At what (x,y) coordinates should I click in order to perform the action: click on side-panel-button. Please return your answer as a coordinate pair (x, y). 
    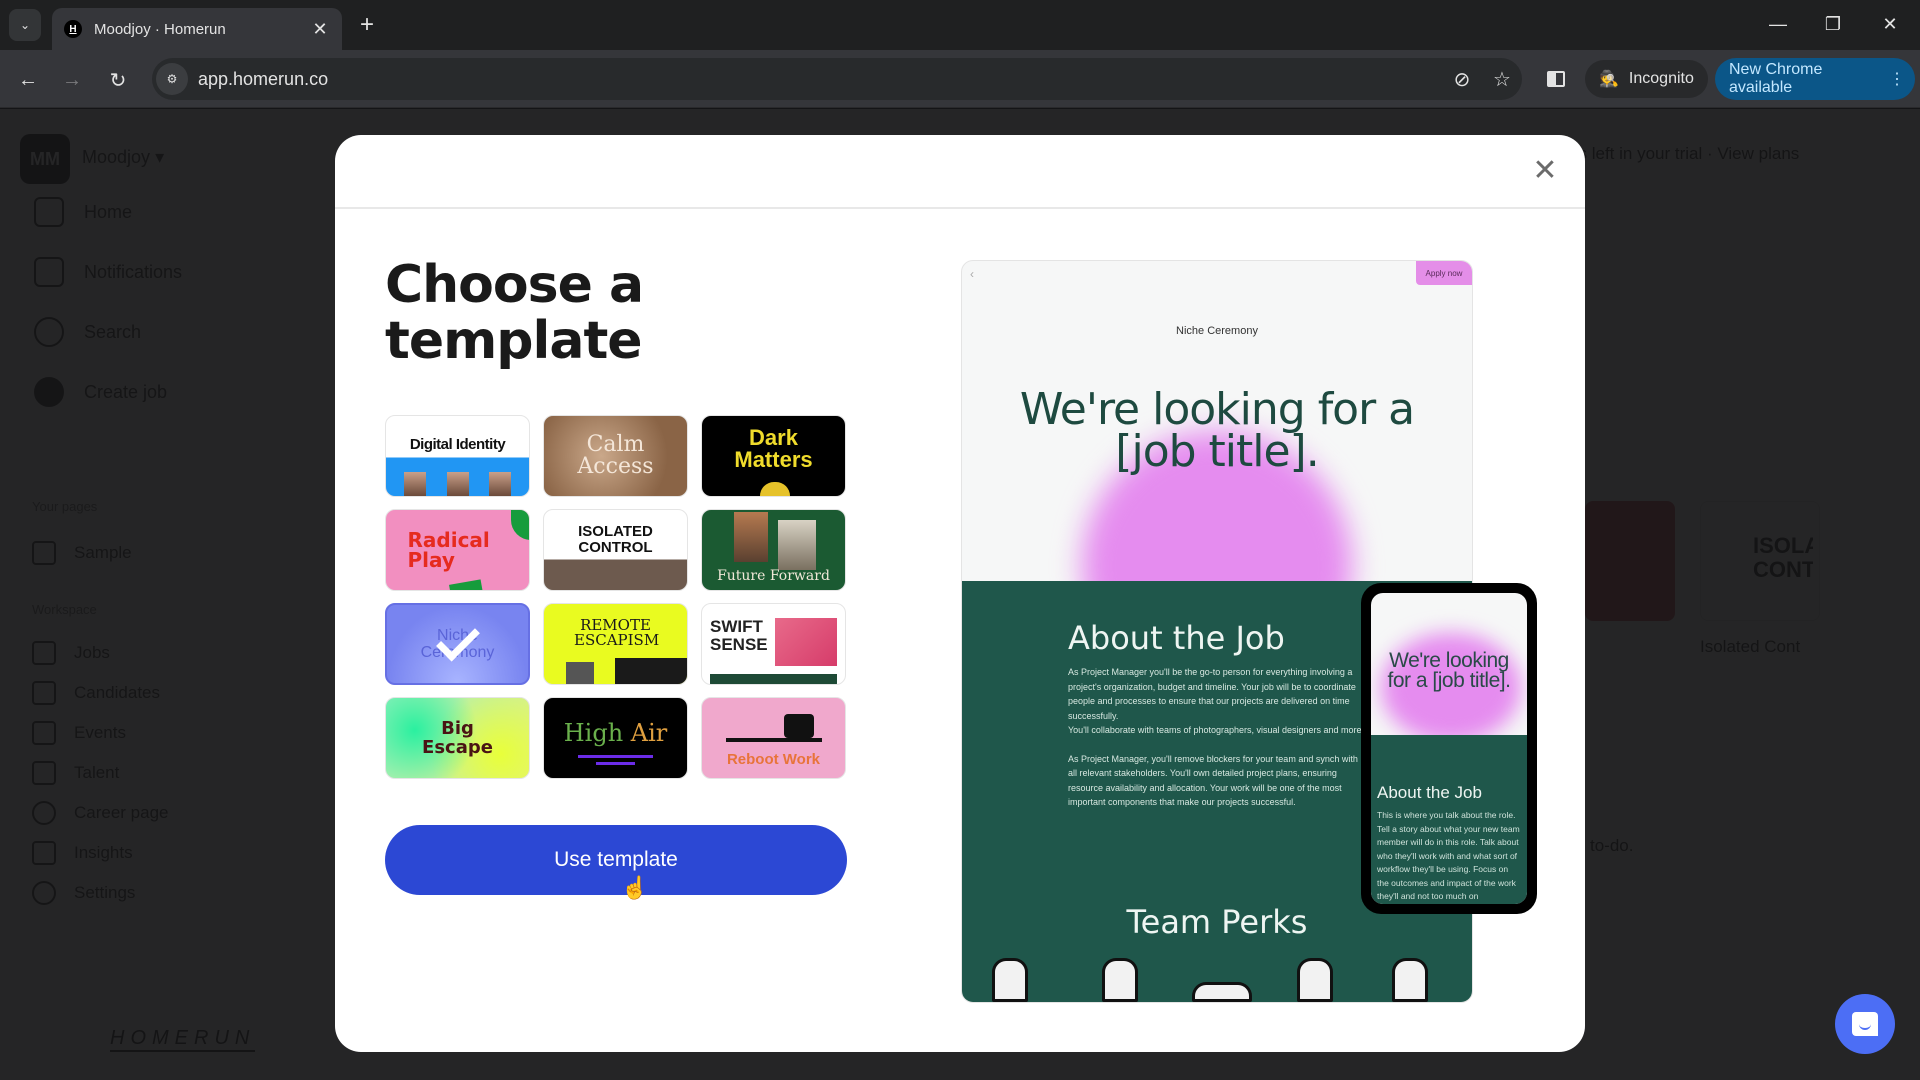
    Looking at the image, I should click on (1556, 79).